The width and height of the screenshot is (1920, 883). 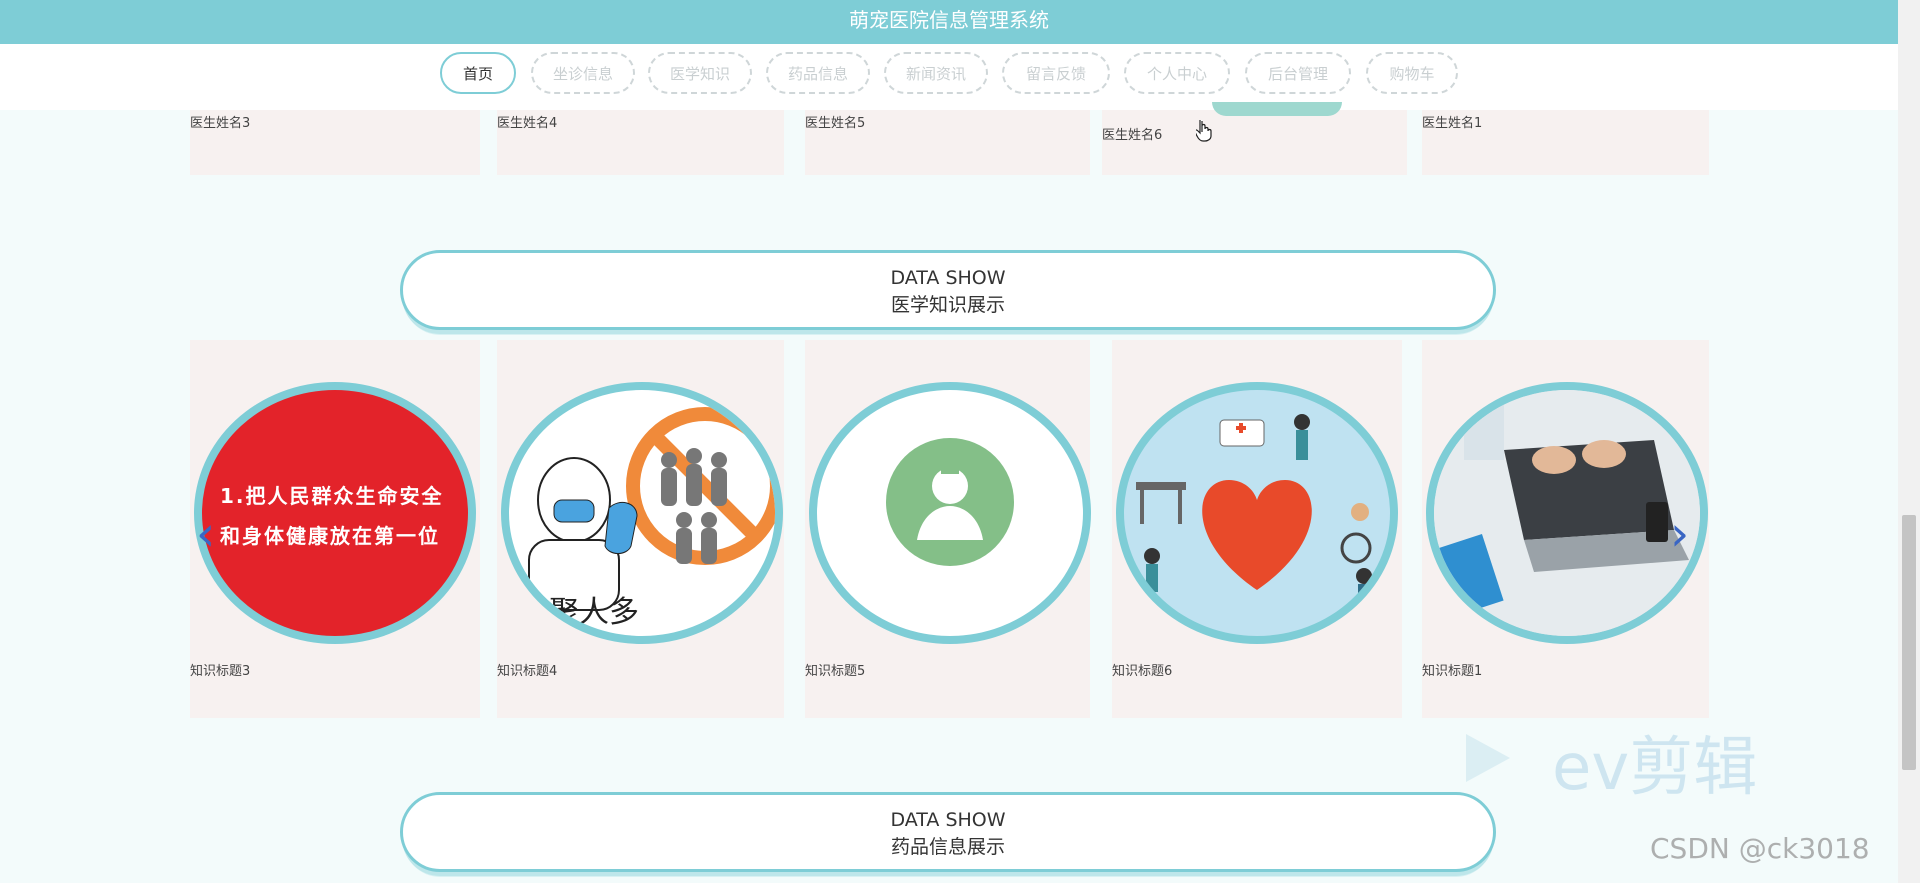 What do you see at coordinates (1679, 534) in the screenshot?
I see `chevron-right-icon: ›` at bounding box center [1679, 534].